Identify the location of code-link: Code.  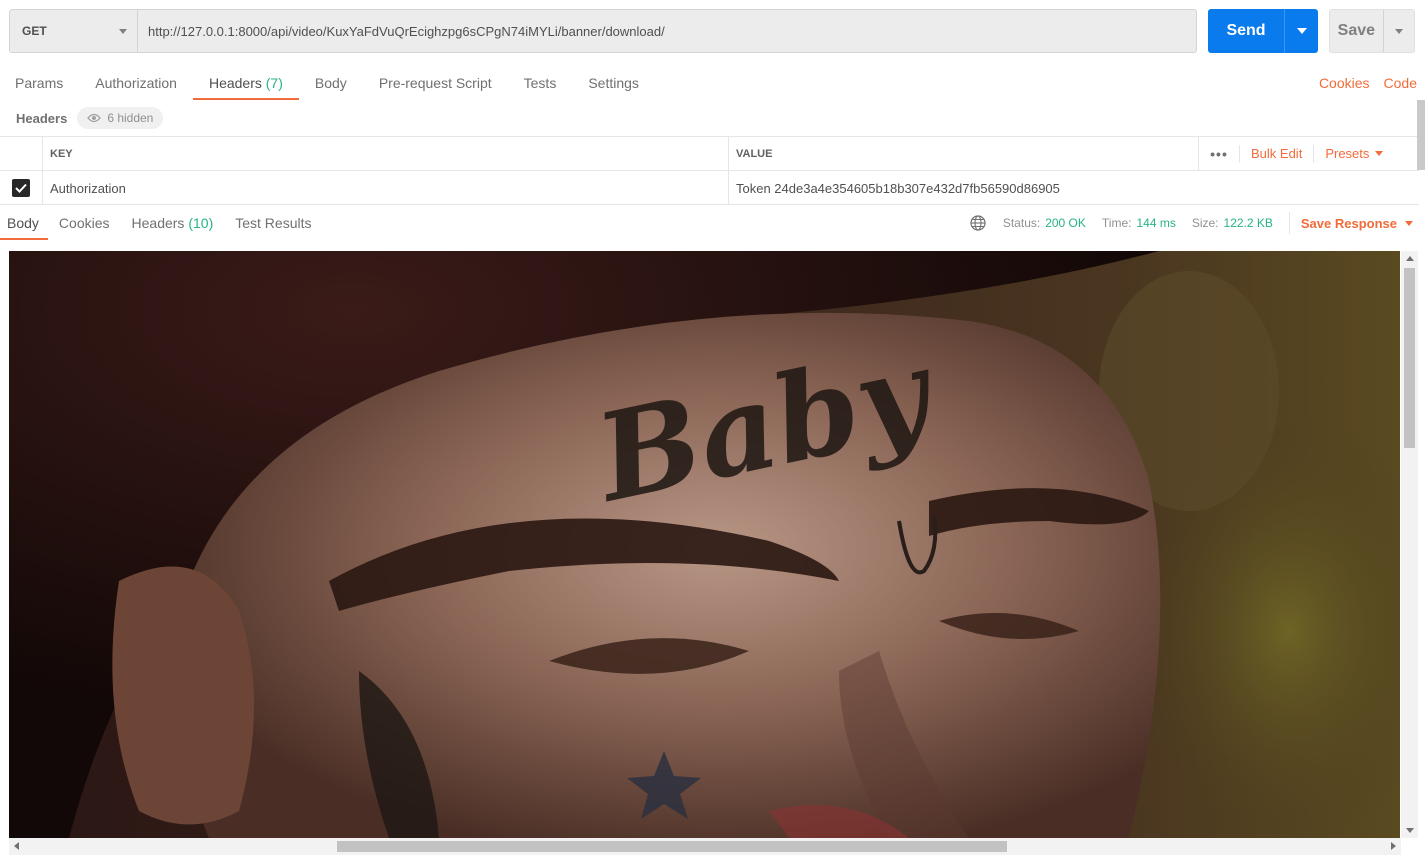
(1400, 83).